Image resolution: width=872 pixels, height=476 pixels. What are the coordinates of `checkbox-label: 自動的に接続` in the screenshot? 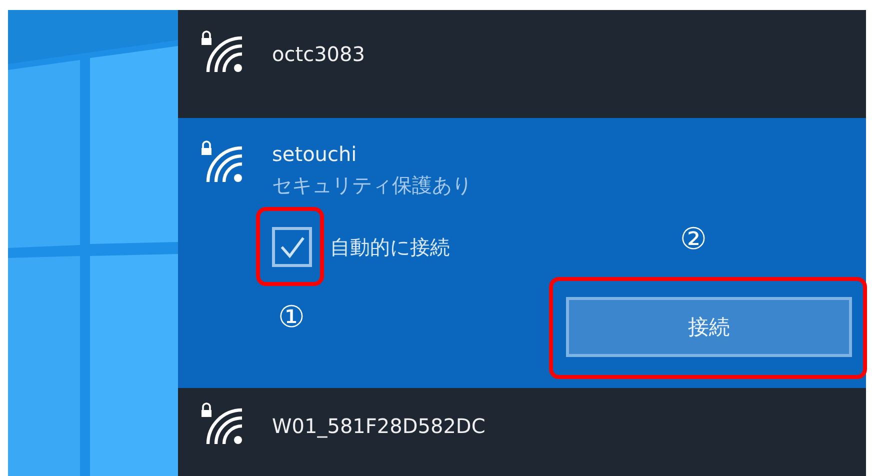 It's located at (390, 247).